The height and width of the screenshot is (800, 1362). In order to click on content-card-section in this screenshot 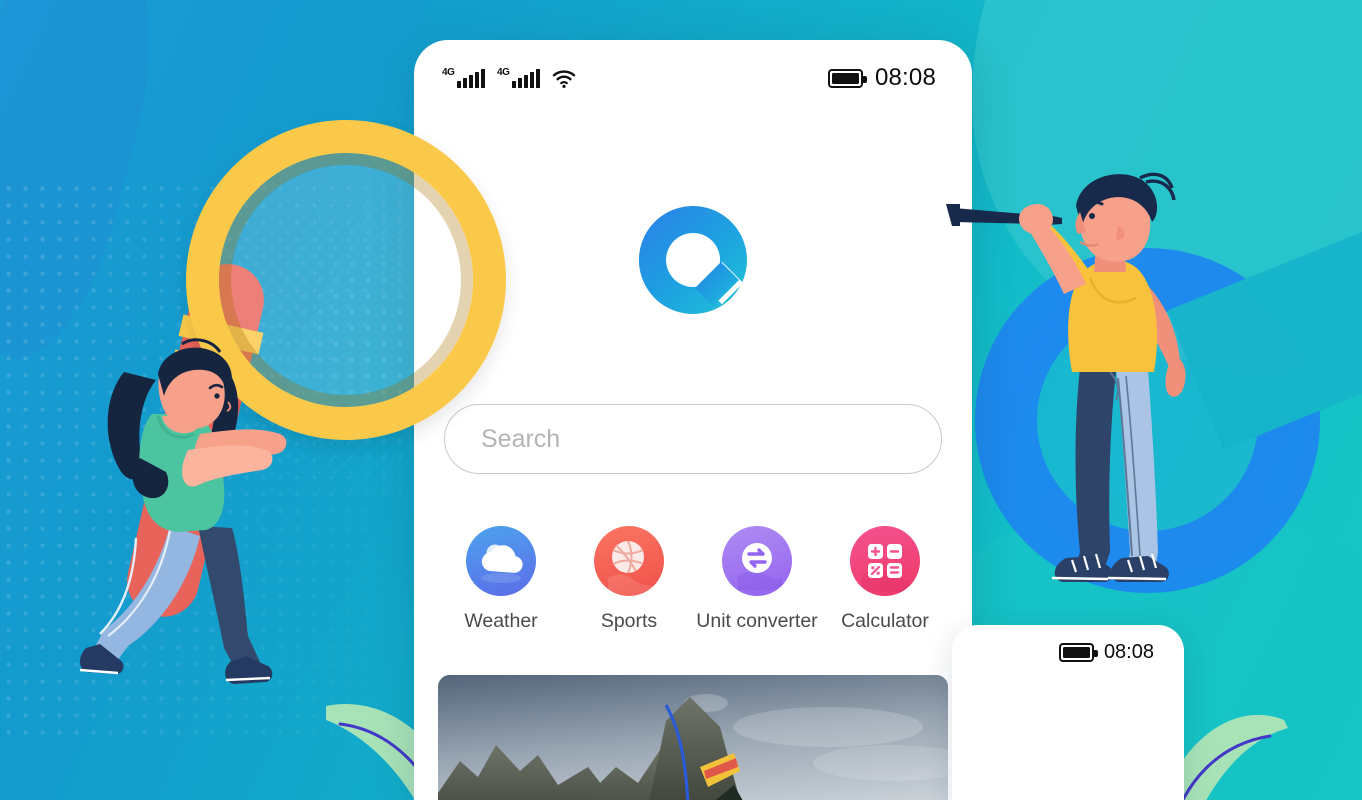, I will do `click(693, 737)`.